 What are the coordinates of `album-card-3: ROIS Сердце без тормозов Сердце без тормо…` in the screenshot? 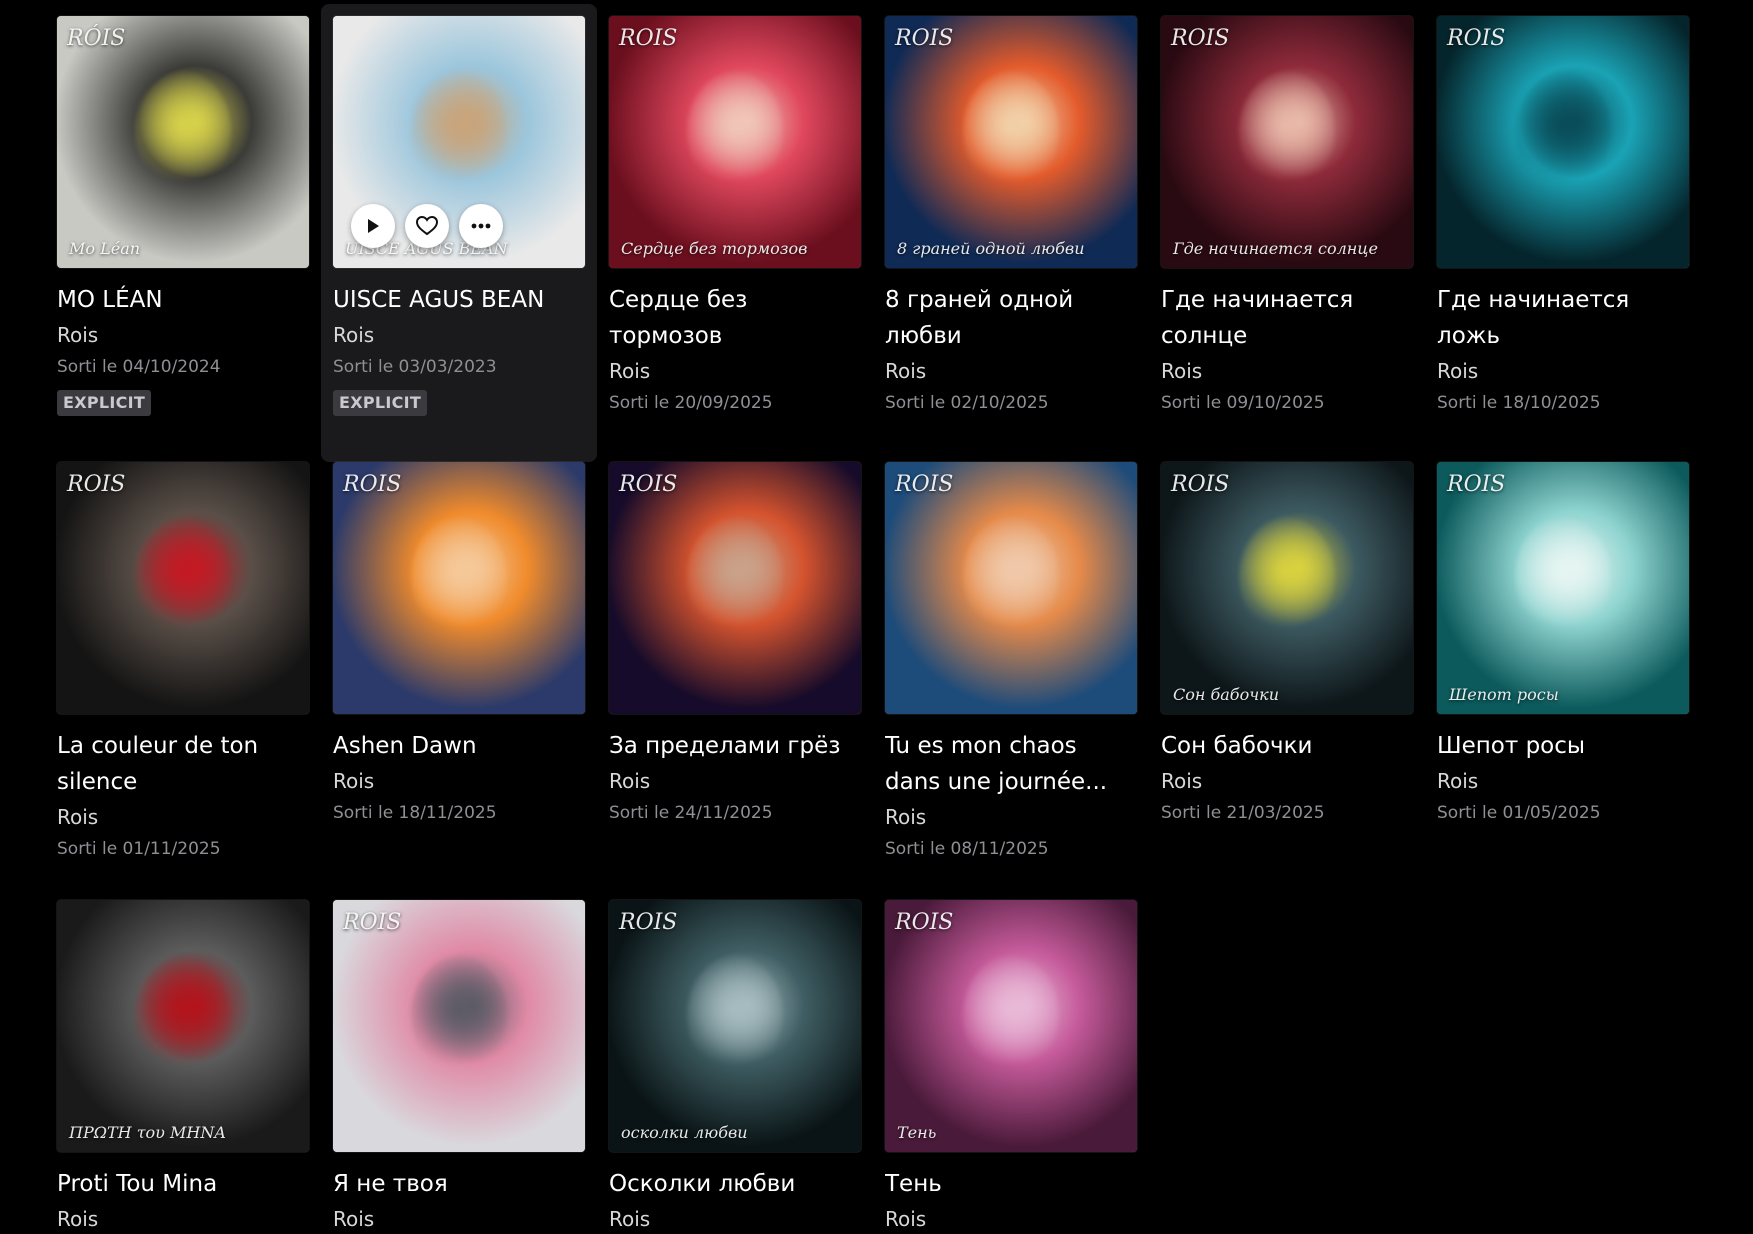 It's located at (735, 239).